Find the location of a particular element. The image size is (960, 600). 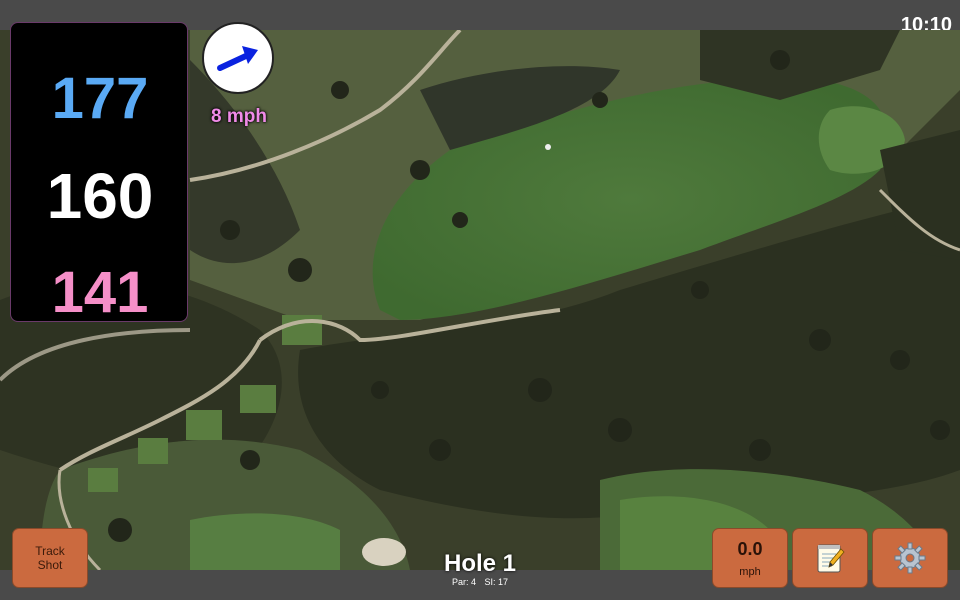

track-shot-button: Track Shot is located at coordinates (50, 558).